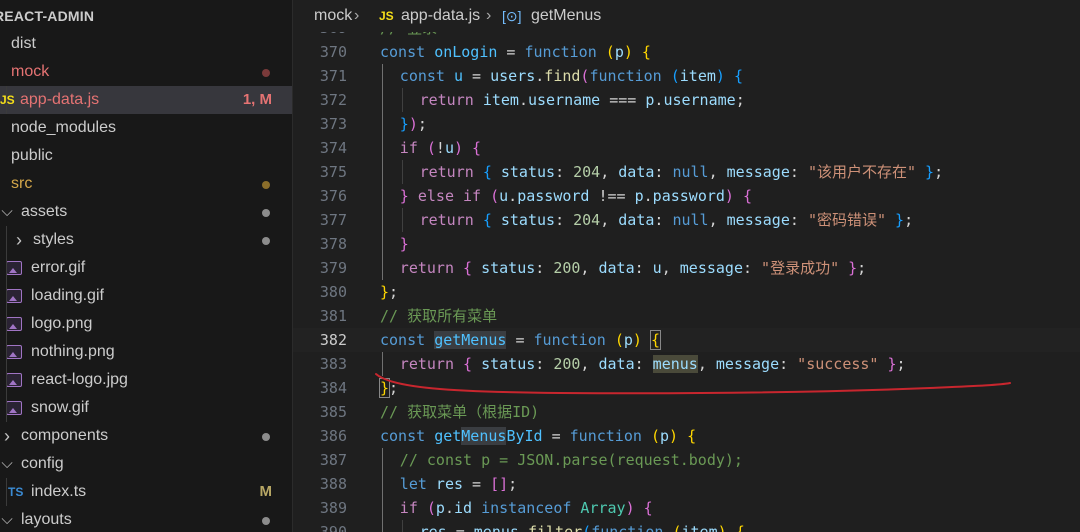  Describe the element at coordinates (524, 436) in the screenshot. I see `code-token: ById` at that location.